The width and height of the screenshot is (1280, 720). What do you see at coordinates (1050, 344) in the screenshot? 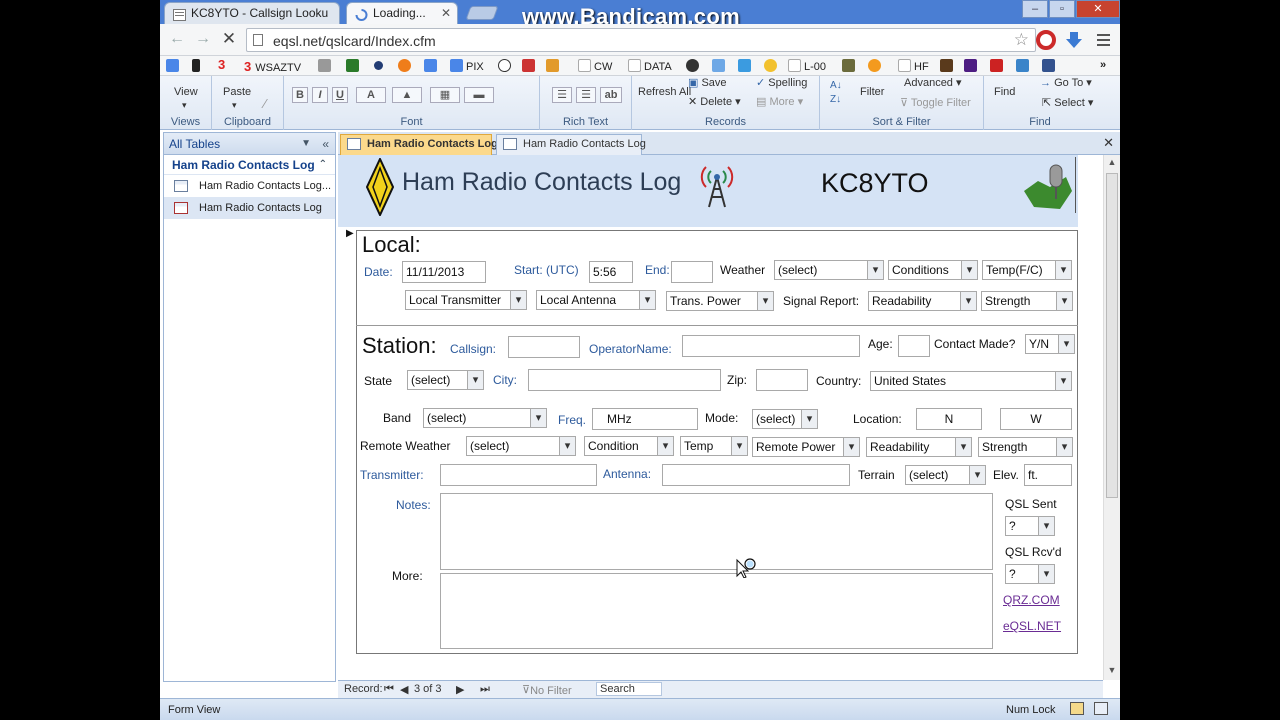
I see `contact-made-dropdown: Y/N` at bounding box center [1050, 344].